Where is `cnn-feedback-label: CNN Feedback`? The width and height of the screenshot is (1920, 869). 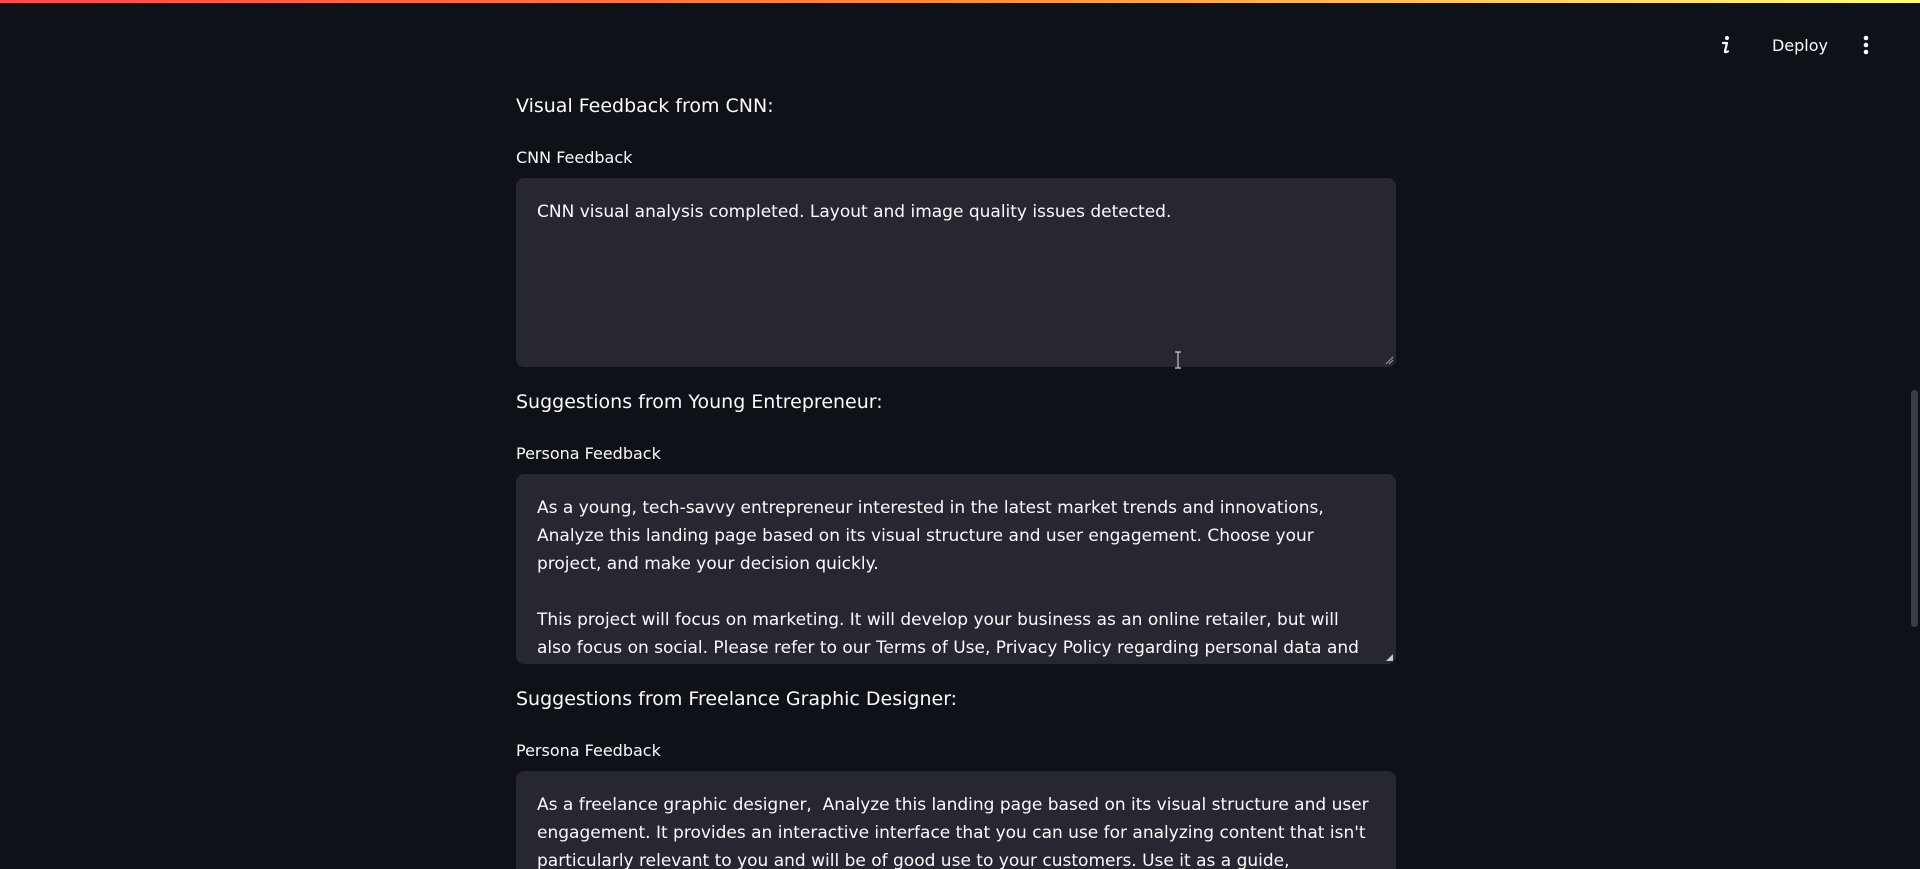
cnn-feedback-label: CNN Feedback is located at coordinates (574, 157).